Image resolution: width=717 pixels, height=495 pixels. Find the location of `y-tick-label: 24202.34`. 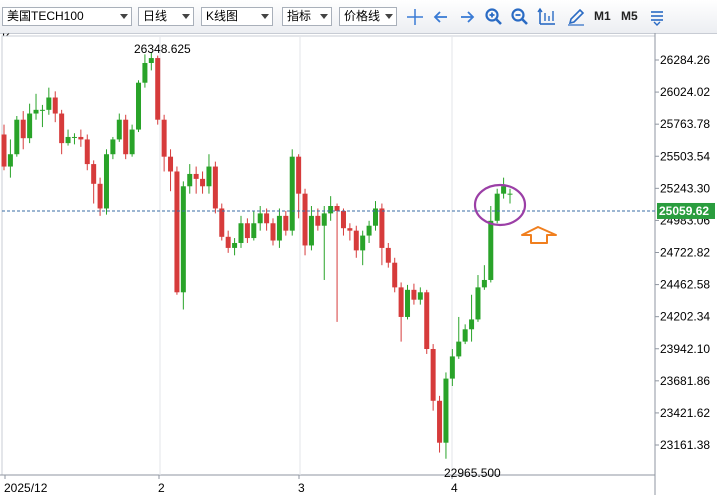

y-tick-label: 24202.34 is located at coordinates (685, 317).